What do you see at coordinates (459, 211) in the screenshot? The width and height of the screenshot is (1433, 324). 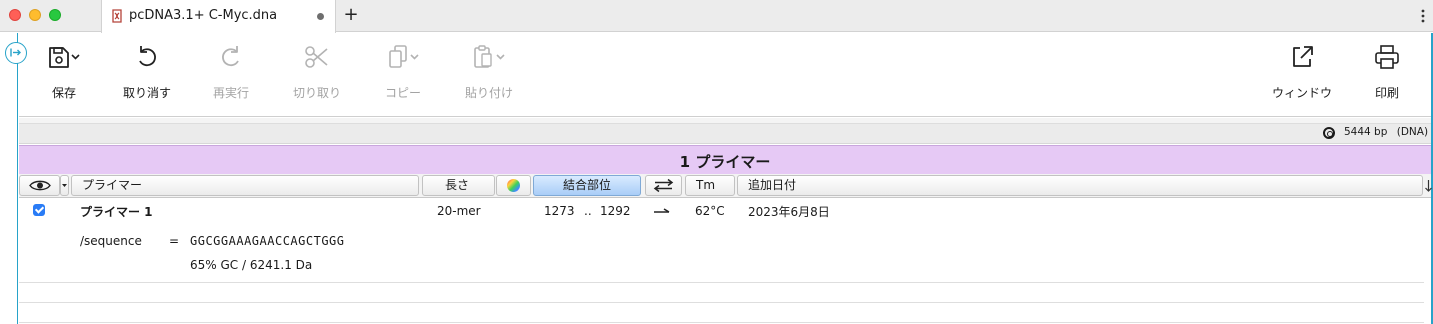 I see `primer-length: 20-mer` at bounding box center [459, 211].